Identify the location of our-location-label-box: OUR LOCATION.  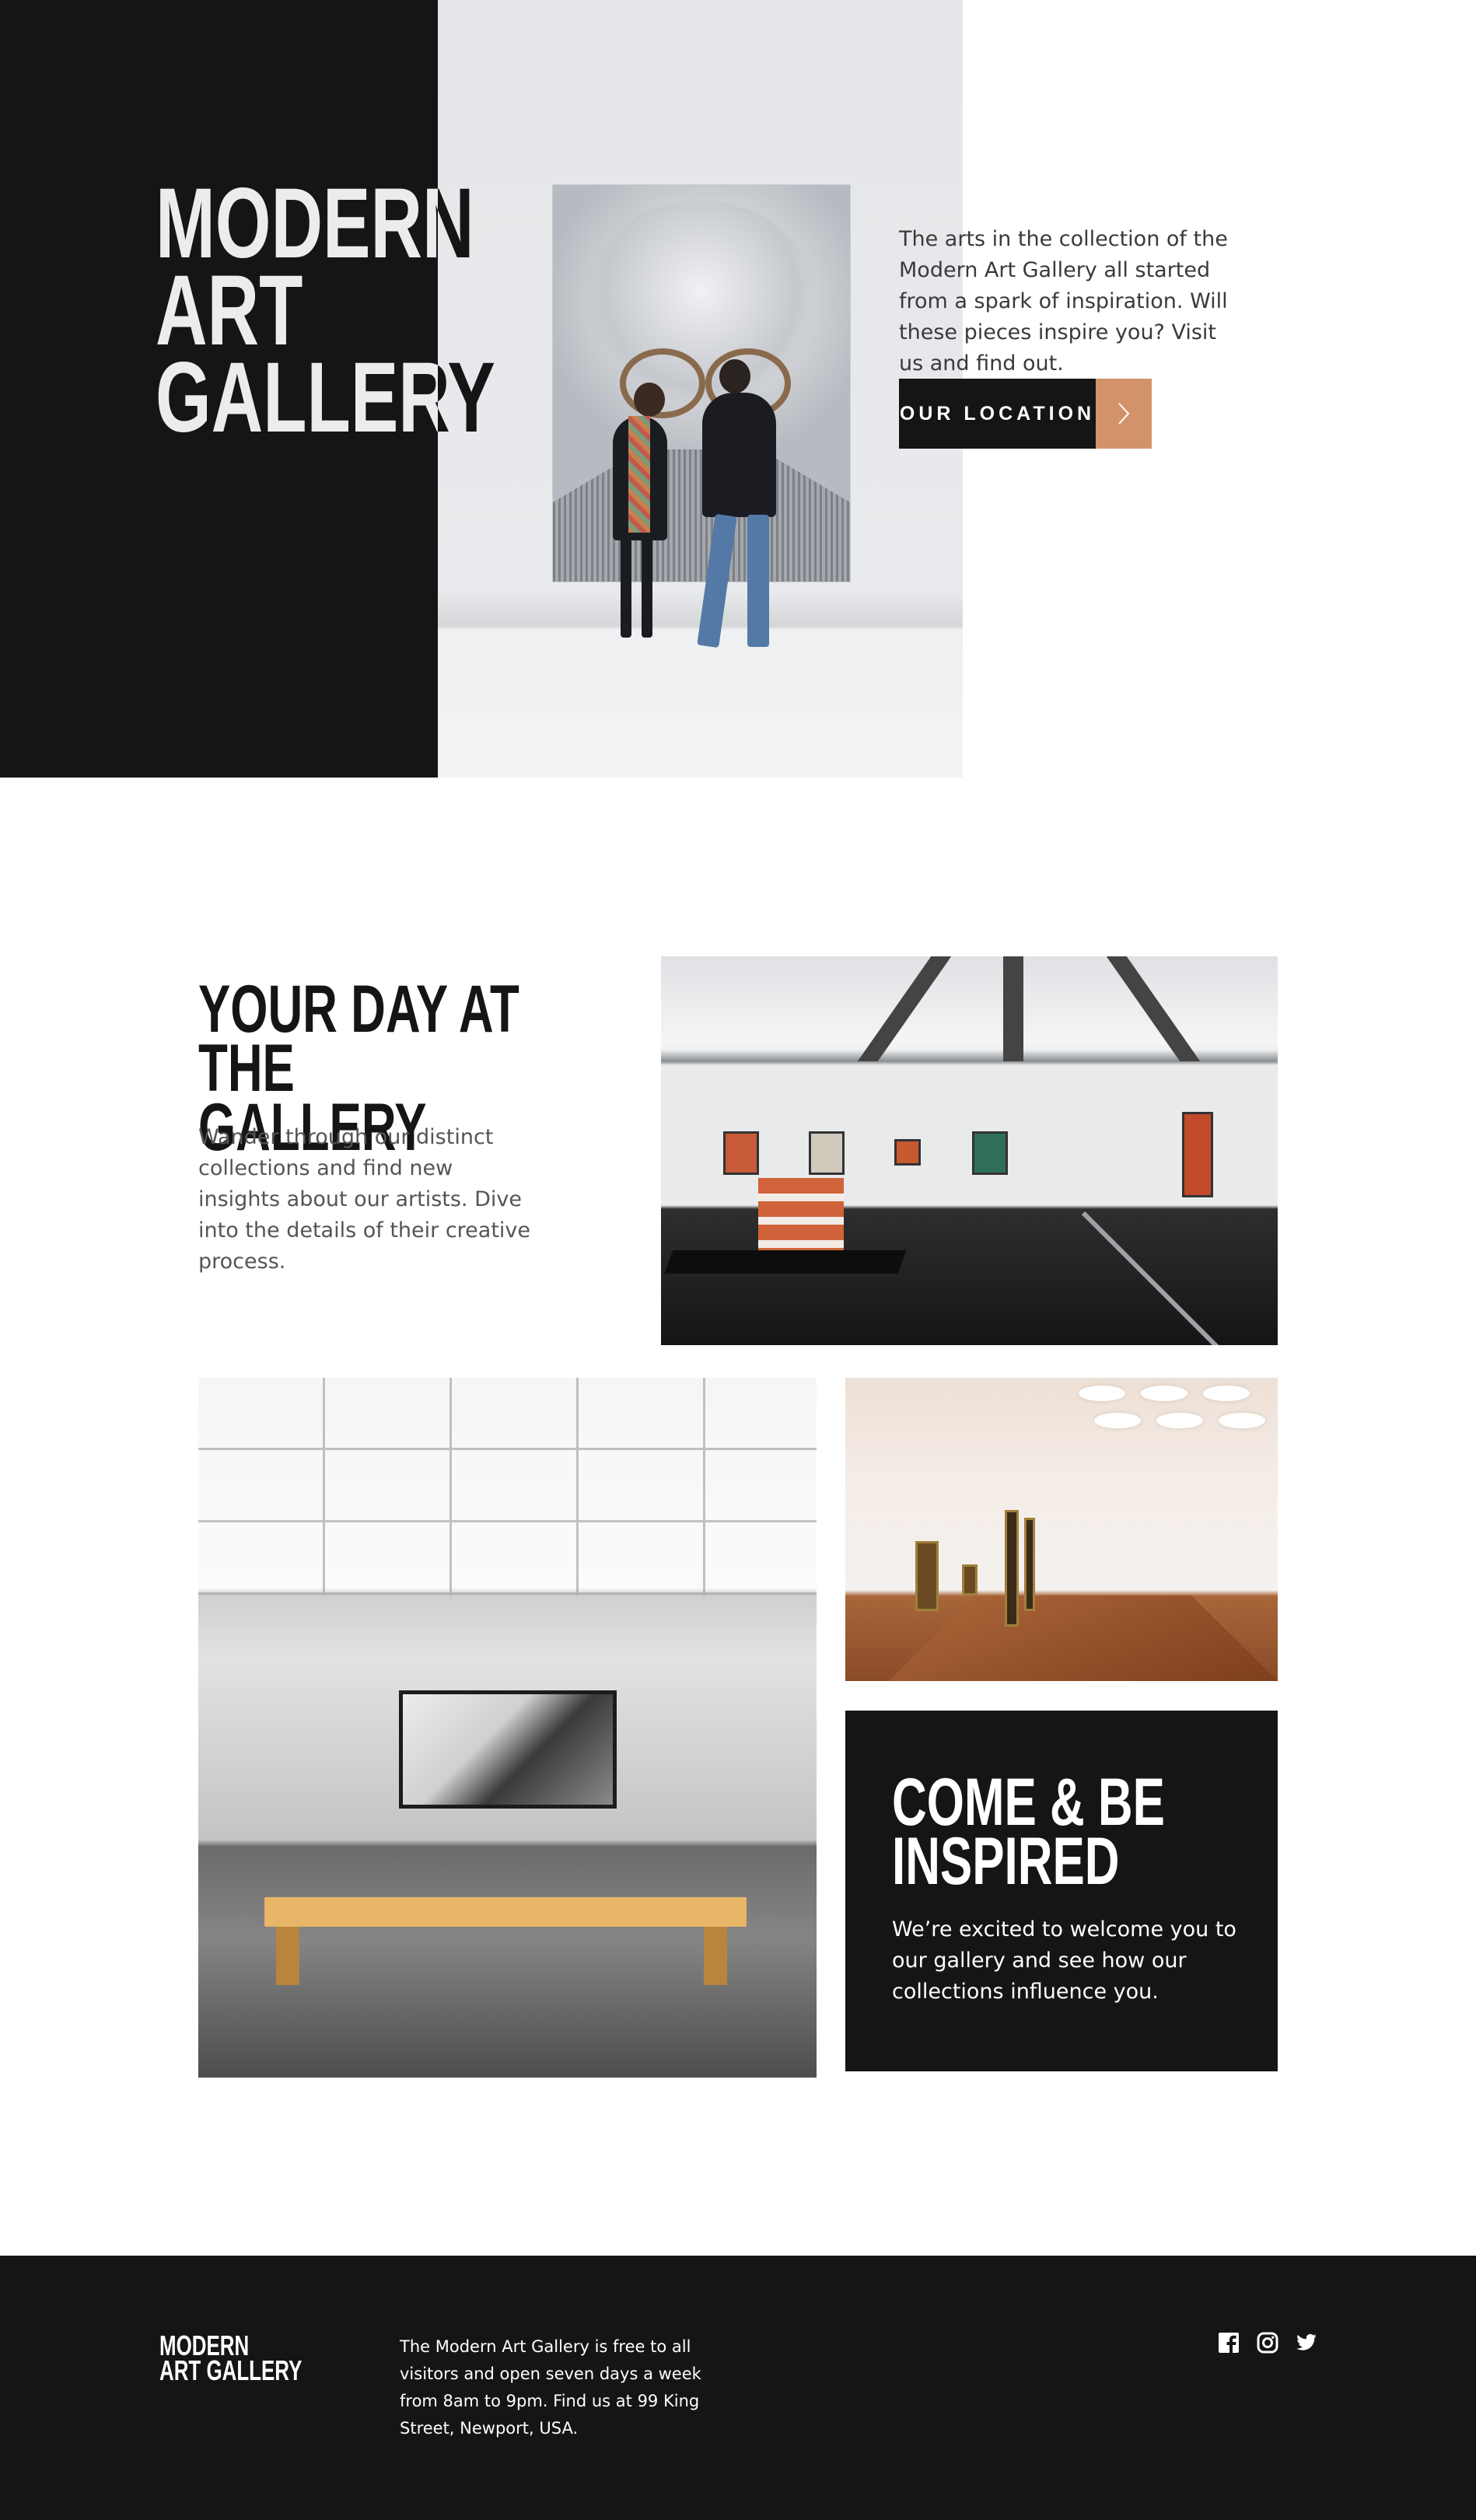
(998, 414).